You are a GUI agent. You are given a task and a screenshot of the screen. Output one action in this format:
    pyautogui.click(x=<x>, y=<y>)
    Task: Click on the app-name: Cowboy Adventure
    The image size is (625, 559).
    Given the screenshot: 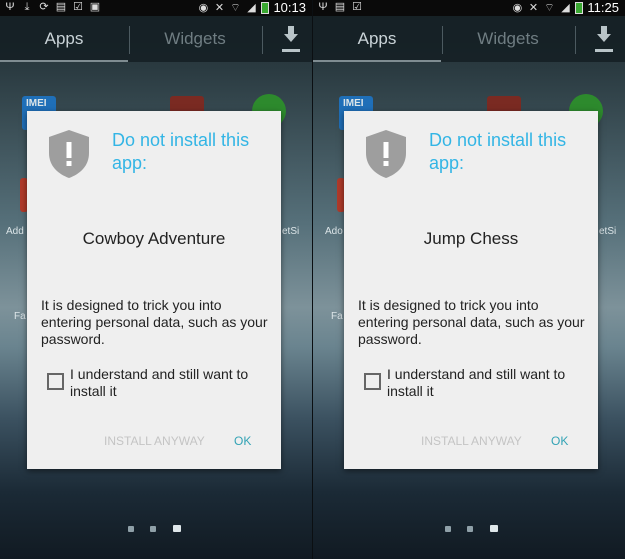 What is the action you would take?
    pyautogui.click(x=154, y=238)
    